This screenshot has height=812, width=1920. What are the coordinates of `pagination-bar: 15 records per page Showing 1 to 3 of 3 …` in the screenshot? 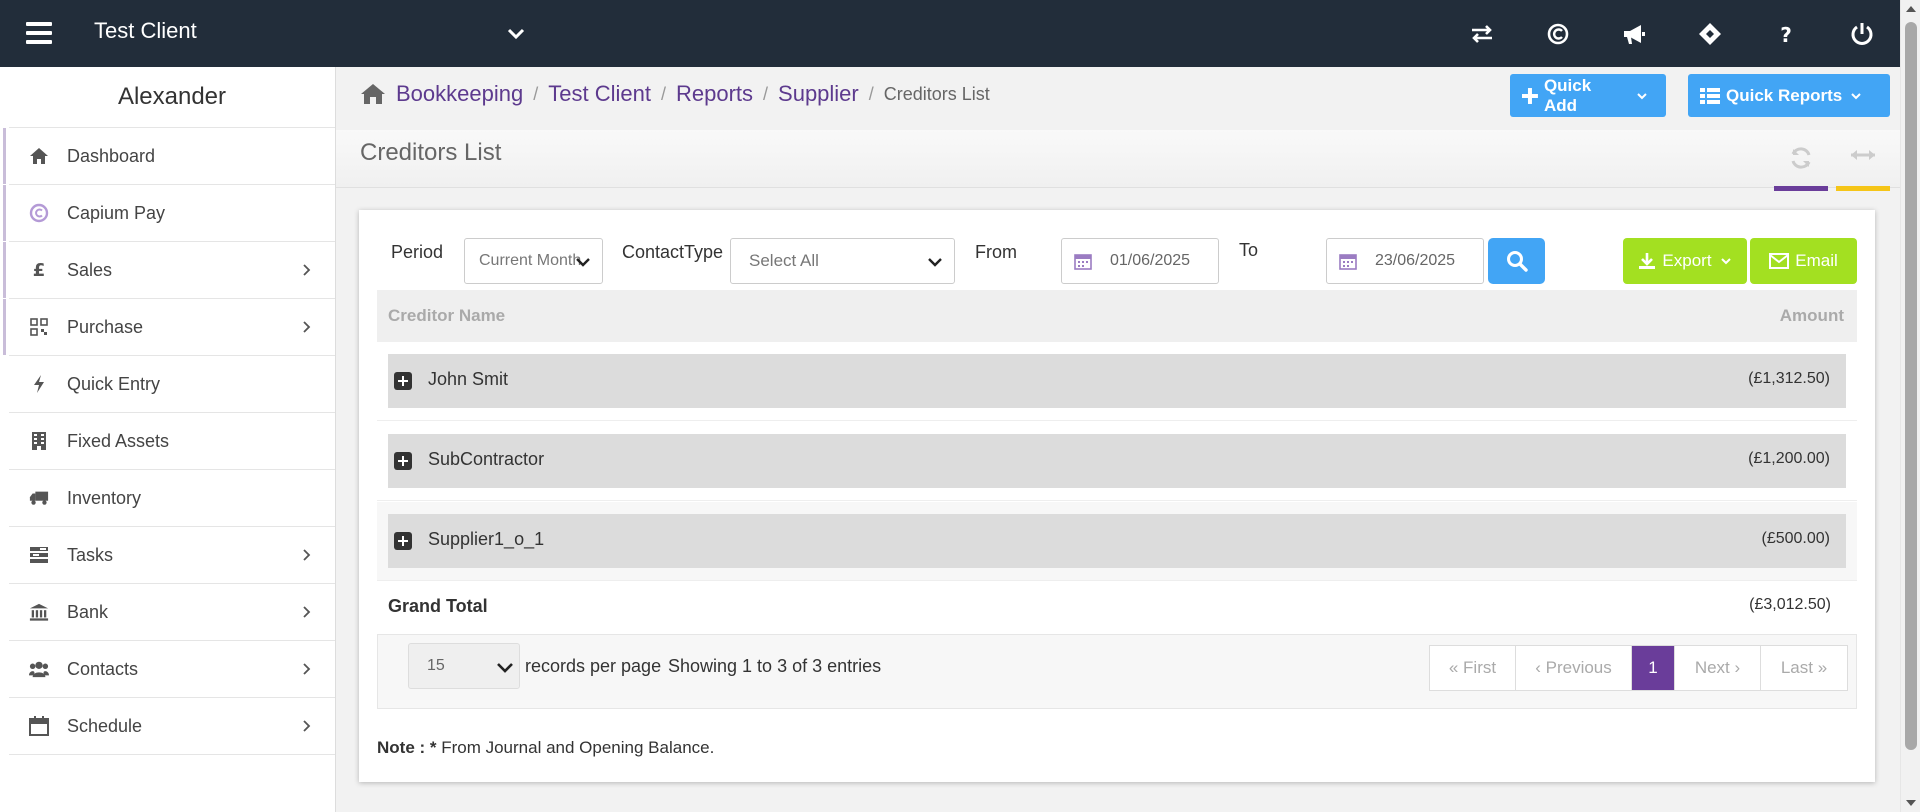 It's located at (1117, 671).